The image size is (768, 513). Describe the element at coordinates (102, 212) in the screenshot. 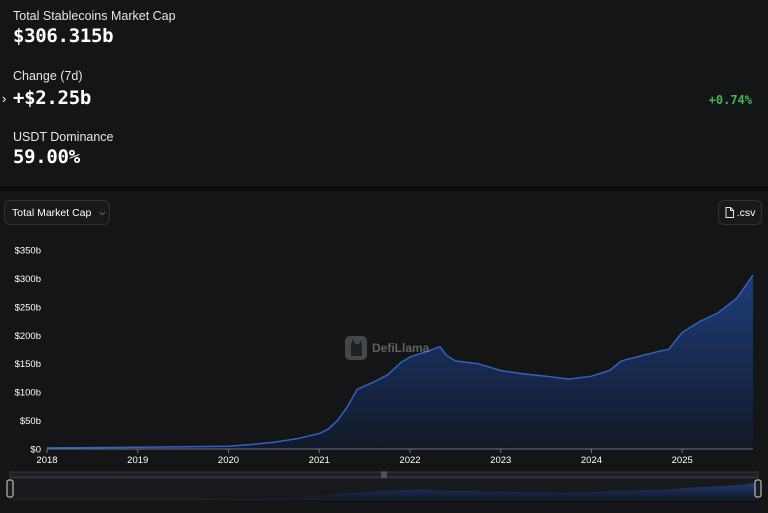

I see `chevron-down-icon: ⌵` at that location.